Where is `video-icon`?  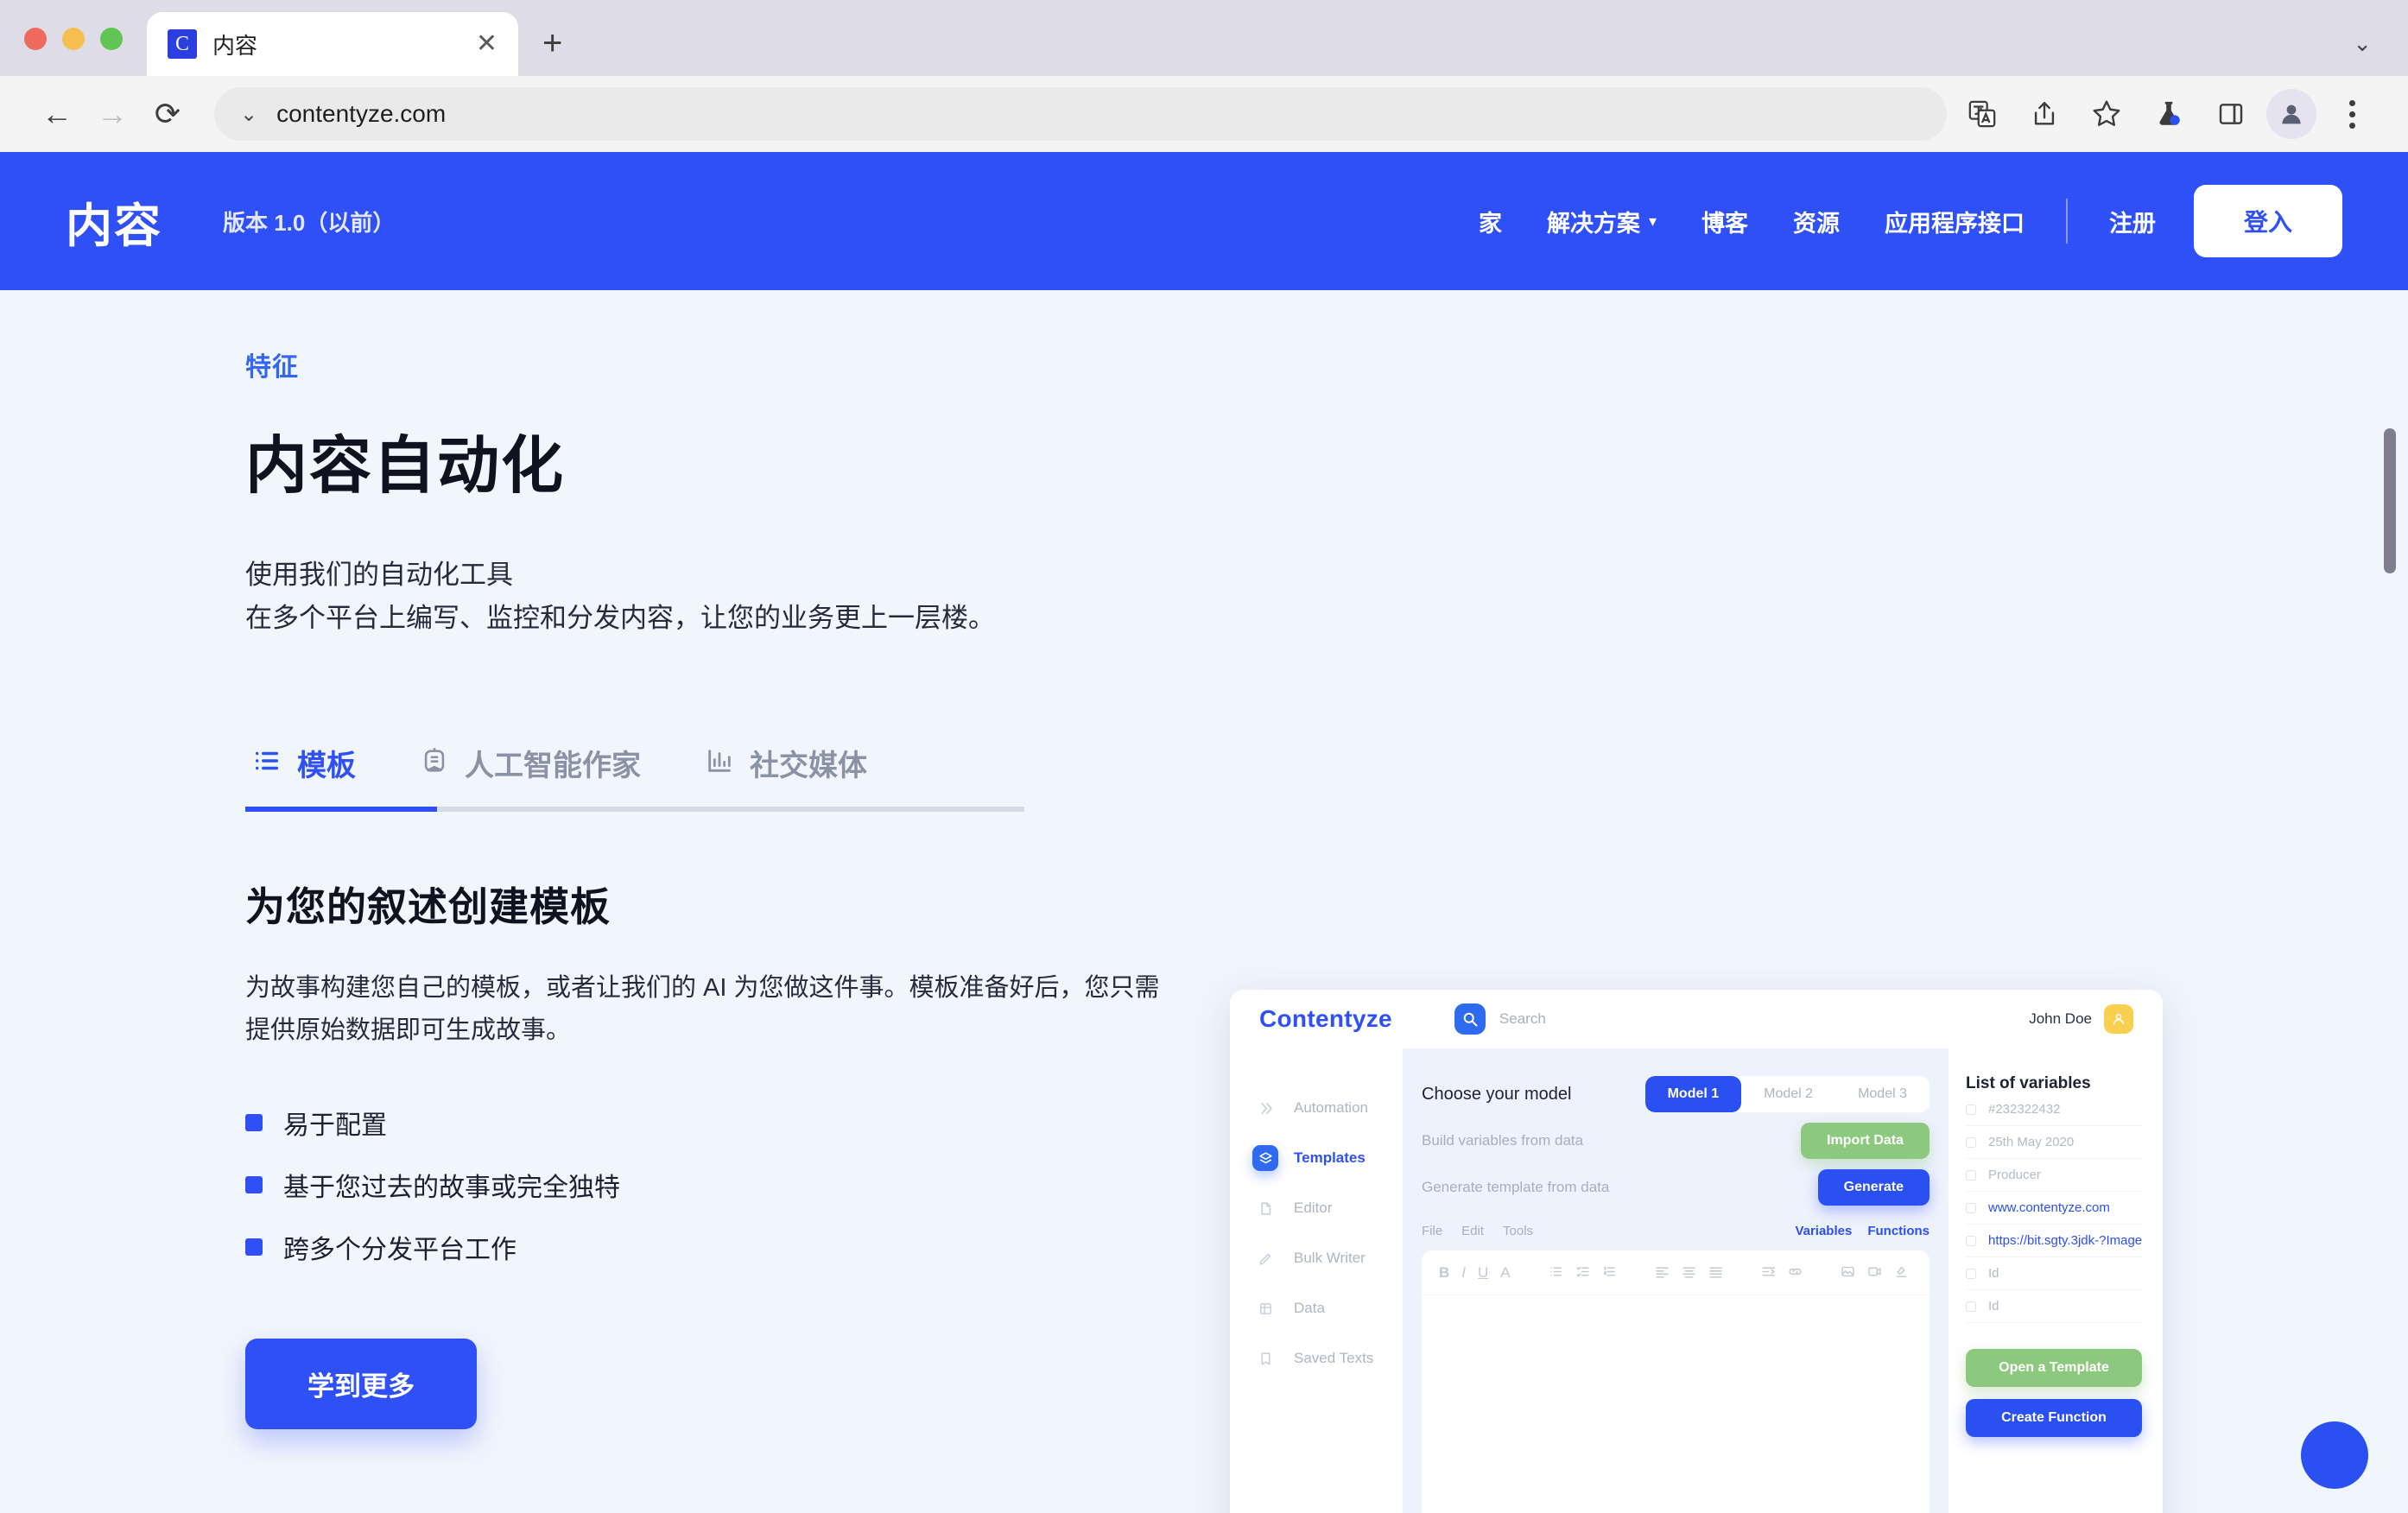 video-icon is located at coordinates (1874, 1273).